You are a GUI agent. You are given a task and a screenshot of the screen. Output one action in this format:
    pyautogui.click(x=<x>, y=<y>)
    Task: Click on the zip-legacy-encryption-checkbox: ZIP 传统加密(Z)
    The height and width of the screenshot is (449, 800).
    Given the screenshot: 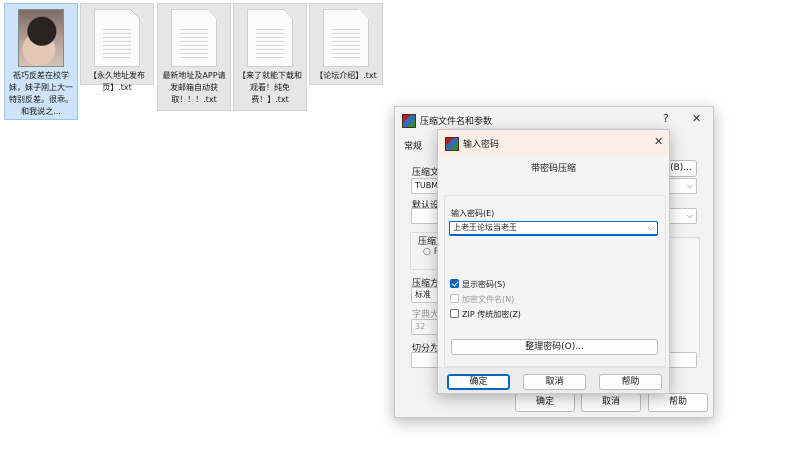 What is the action you would take?
    pyautogui.click(x=485, y=315)
    